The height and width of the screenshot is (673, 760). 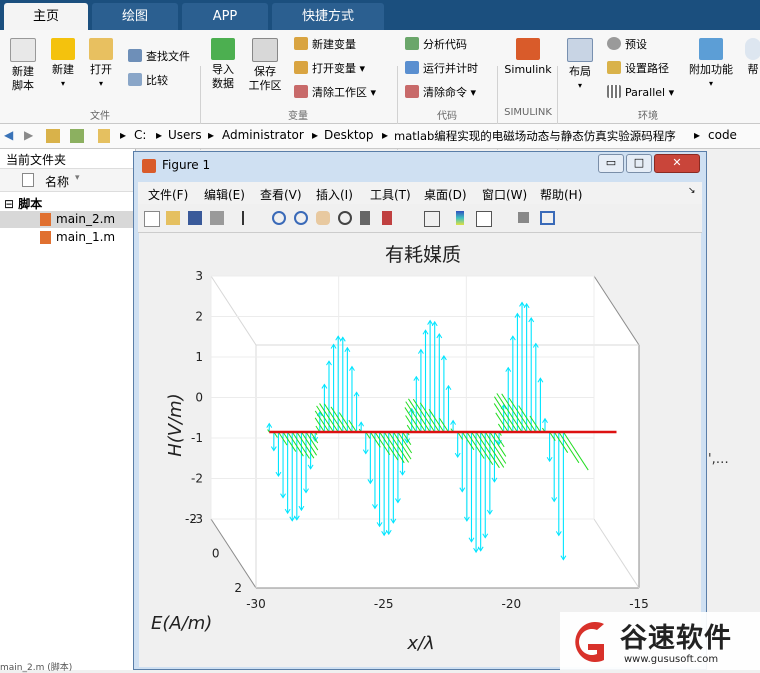 What do you see at coordinates (63, 69) in the screenshot?
I see `new-label: 新建` at bounding box center [63, 69].